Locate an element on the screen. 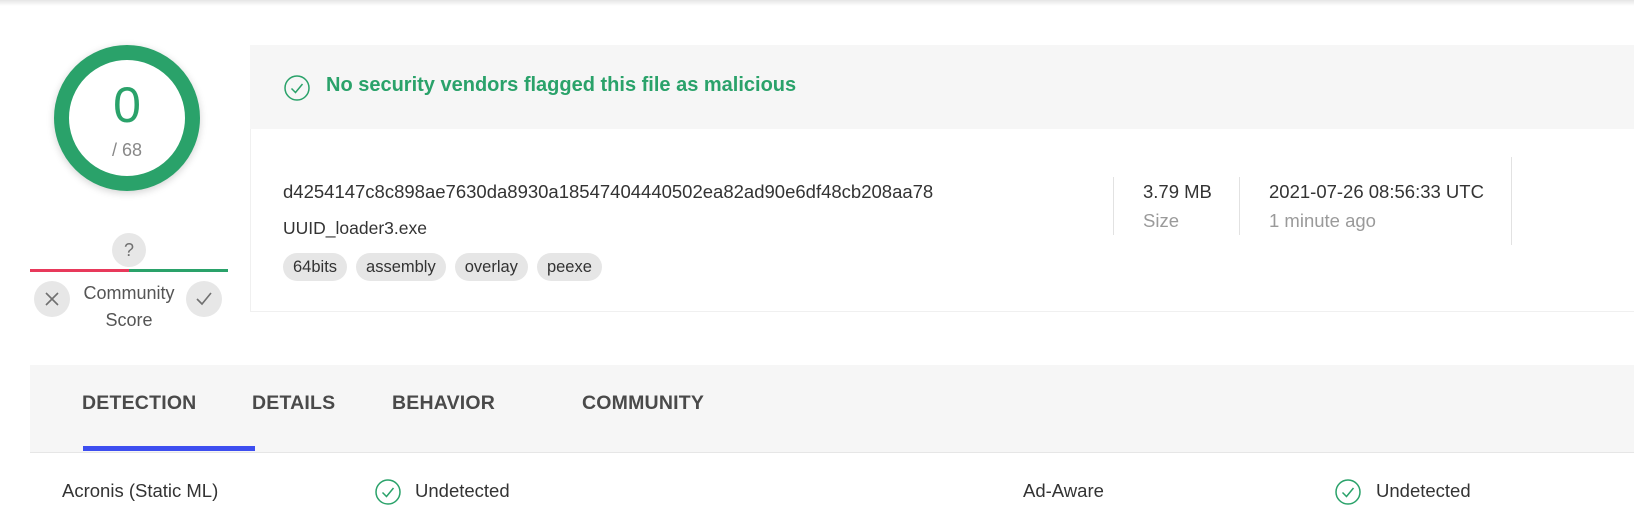  active-tab-indicator is located at coordinates (169, 448).